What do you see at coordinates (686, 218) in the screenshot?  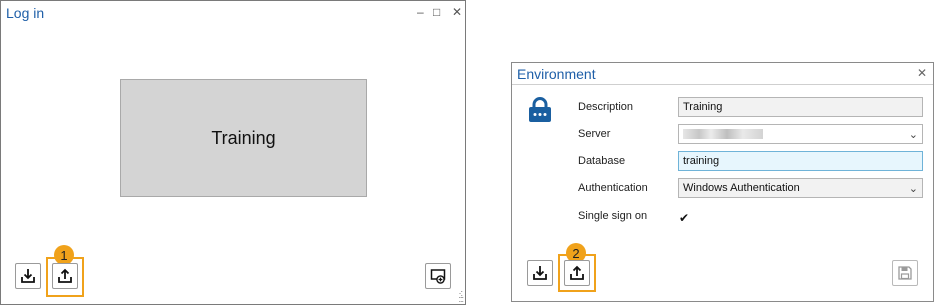 I see `sso-checkbox: ✔` at bounding box center [686, 218].